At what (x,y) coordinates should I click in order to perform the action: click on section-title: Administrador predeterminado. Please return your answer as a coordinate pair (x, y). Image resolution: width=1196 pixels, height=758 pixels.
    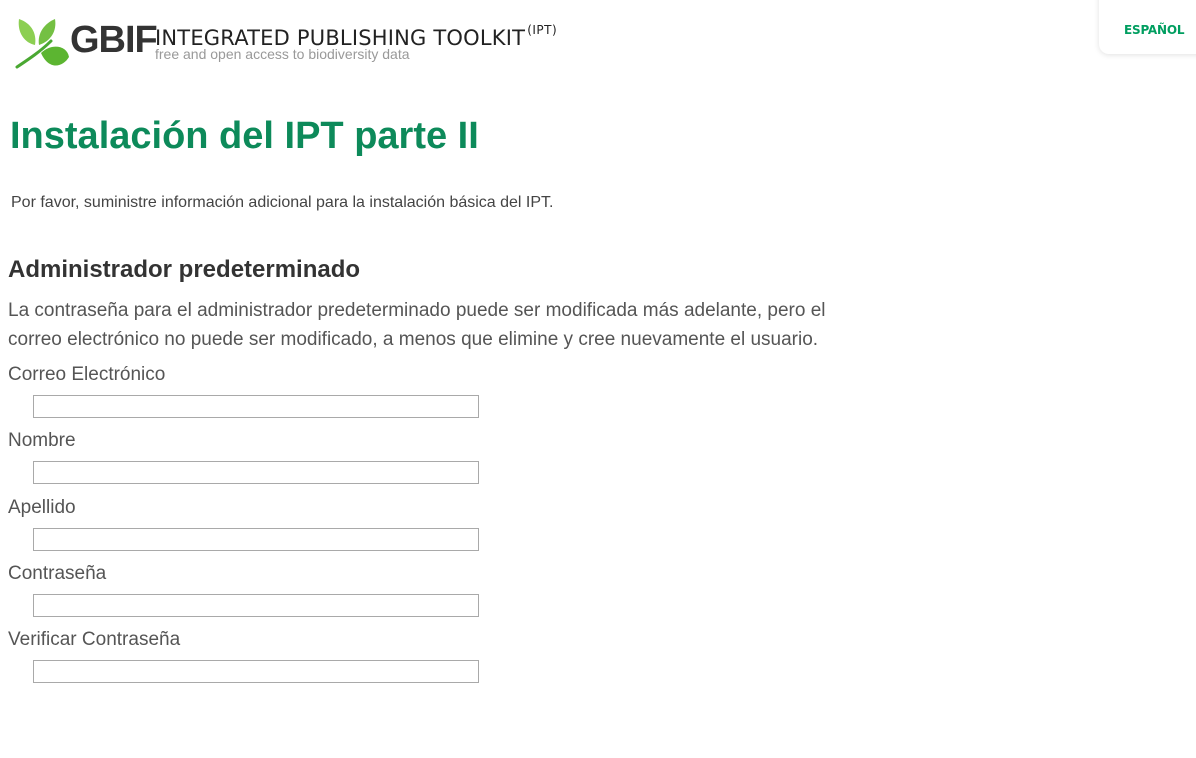
    Looking at the image, I should click on (184, 269).